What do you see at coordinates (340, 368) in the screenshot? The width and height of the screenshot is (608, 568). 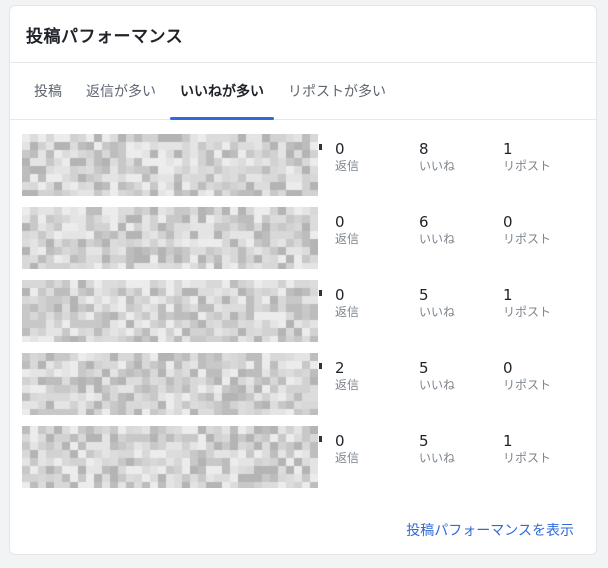 I see `replies-count: 2` at bounding box center [340, 368].